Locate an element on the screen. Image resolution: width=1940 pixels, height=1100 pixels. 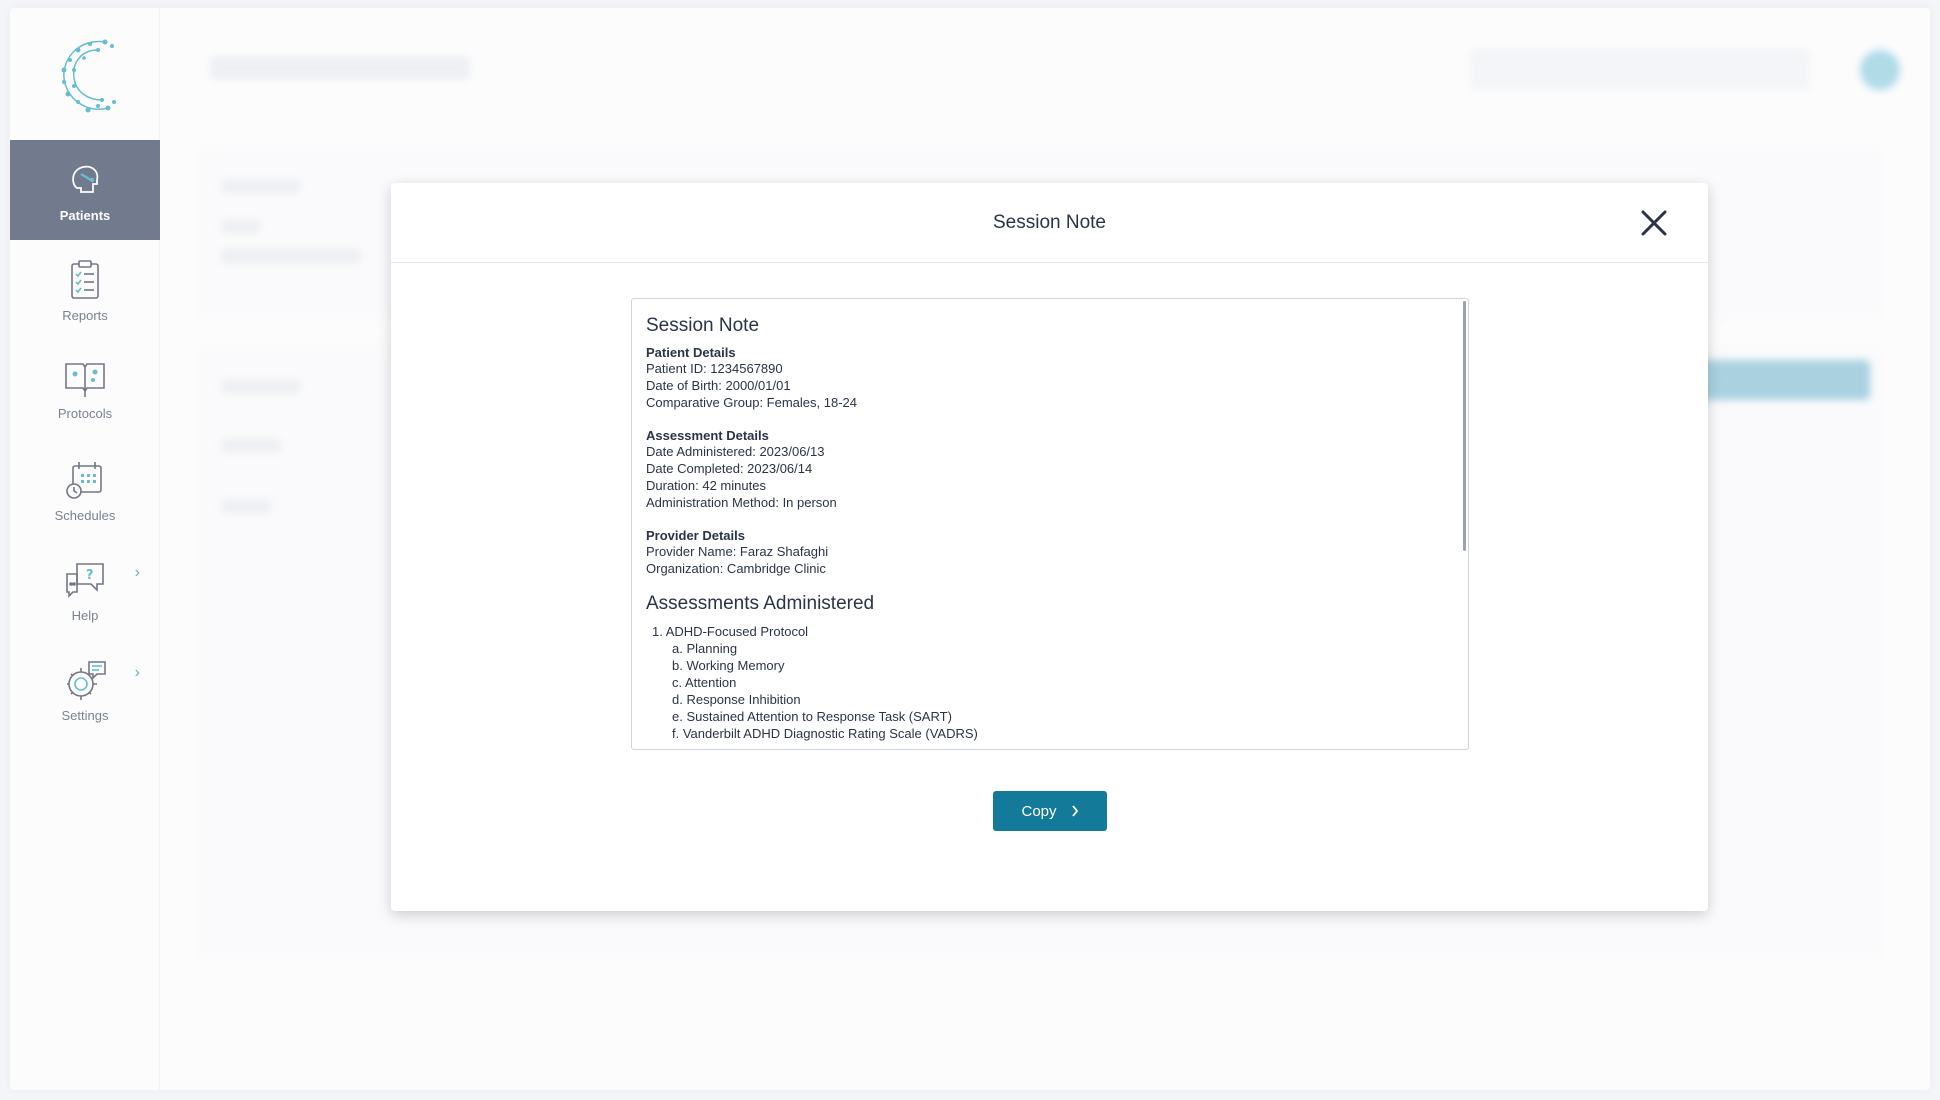
list-item: a. Planning is located at coordinates (705, 648).